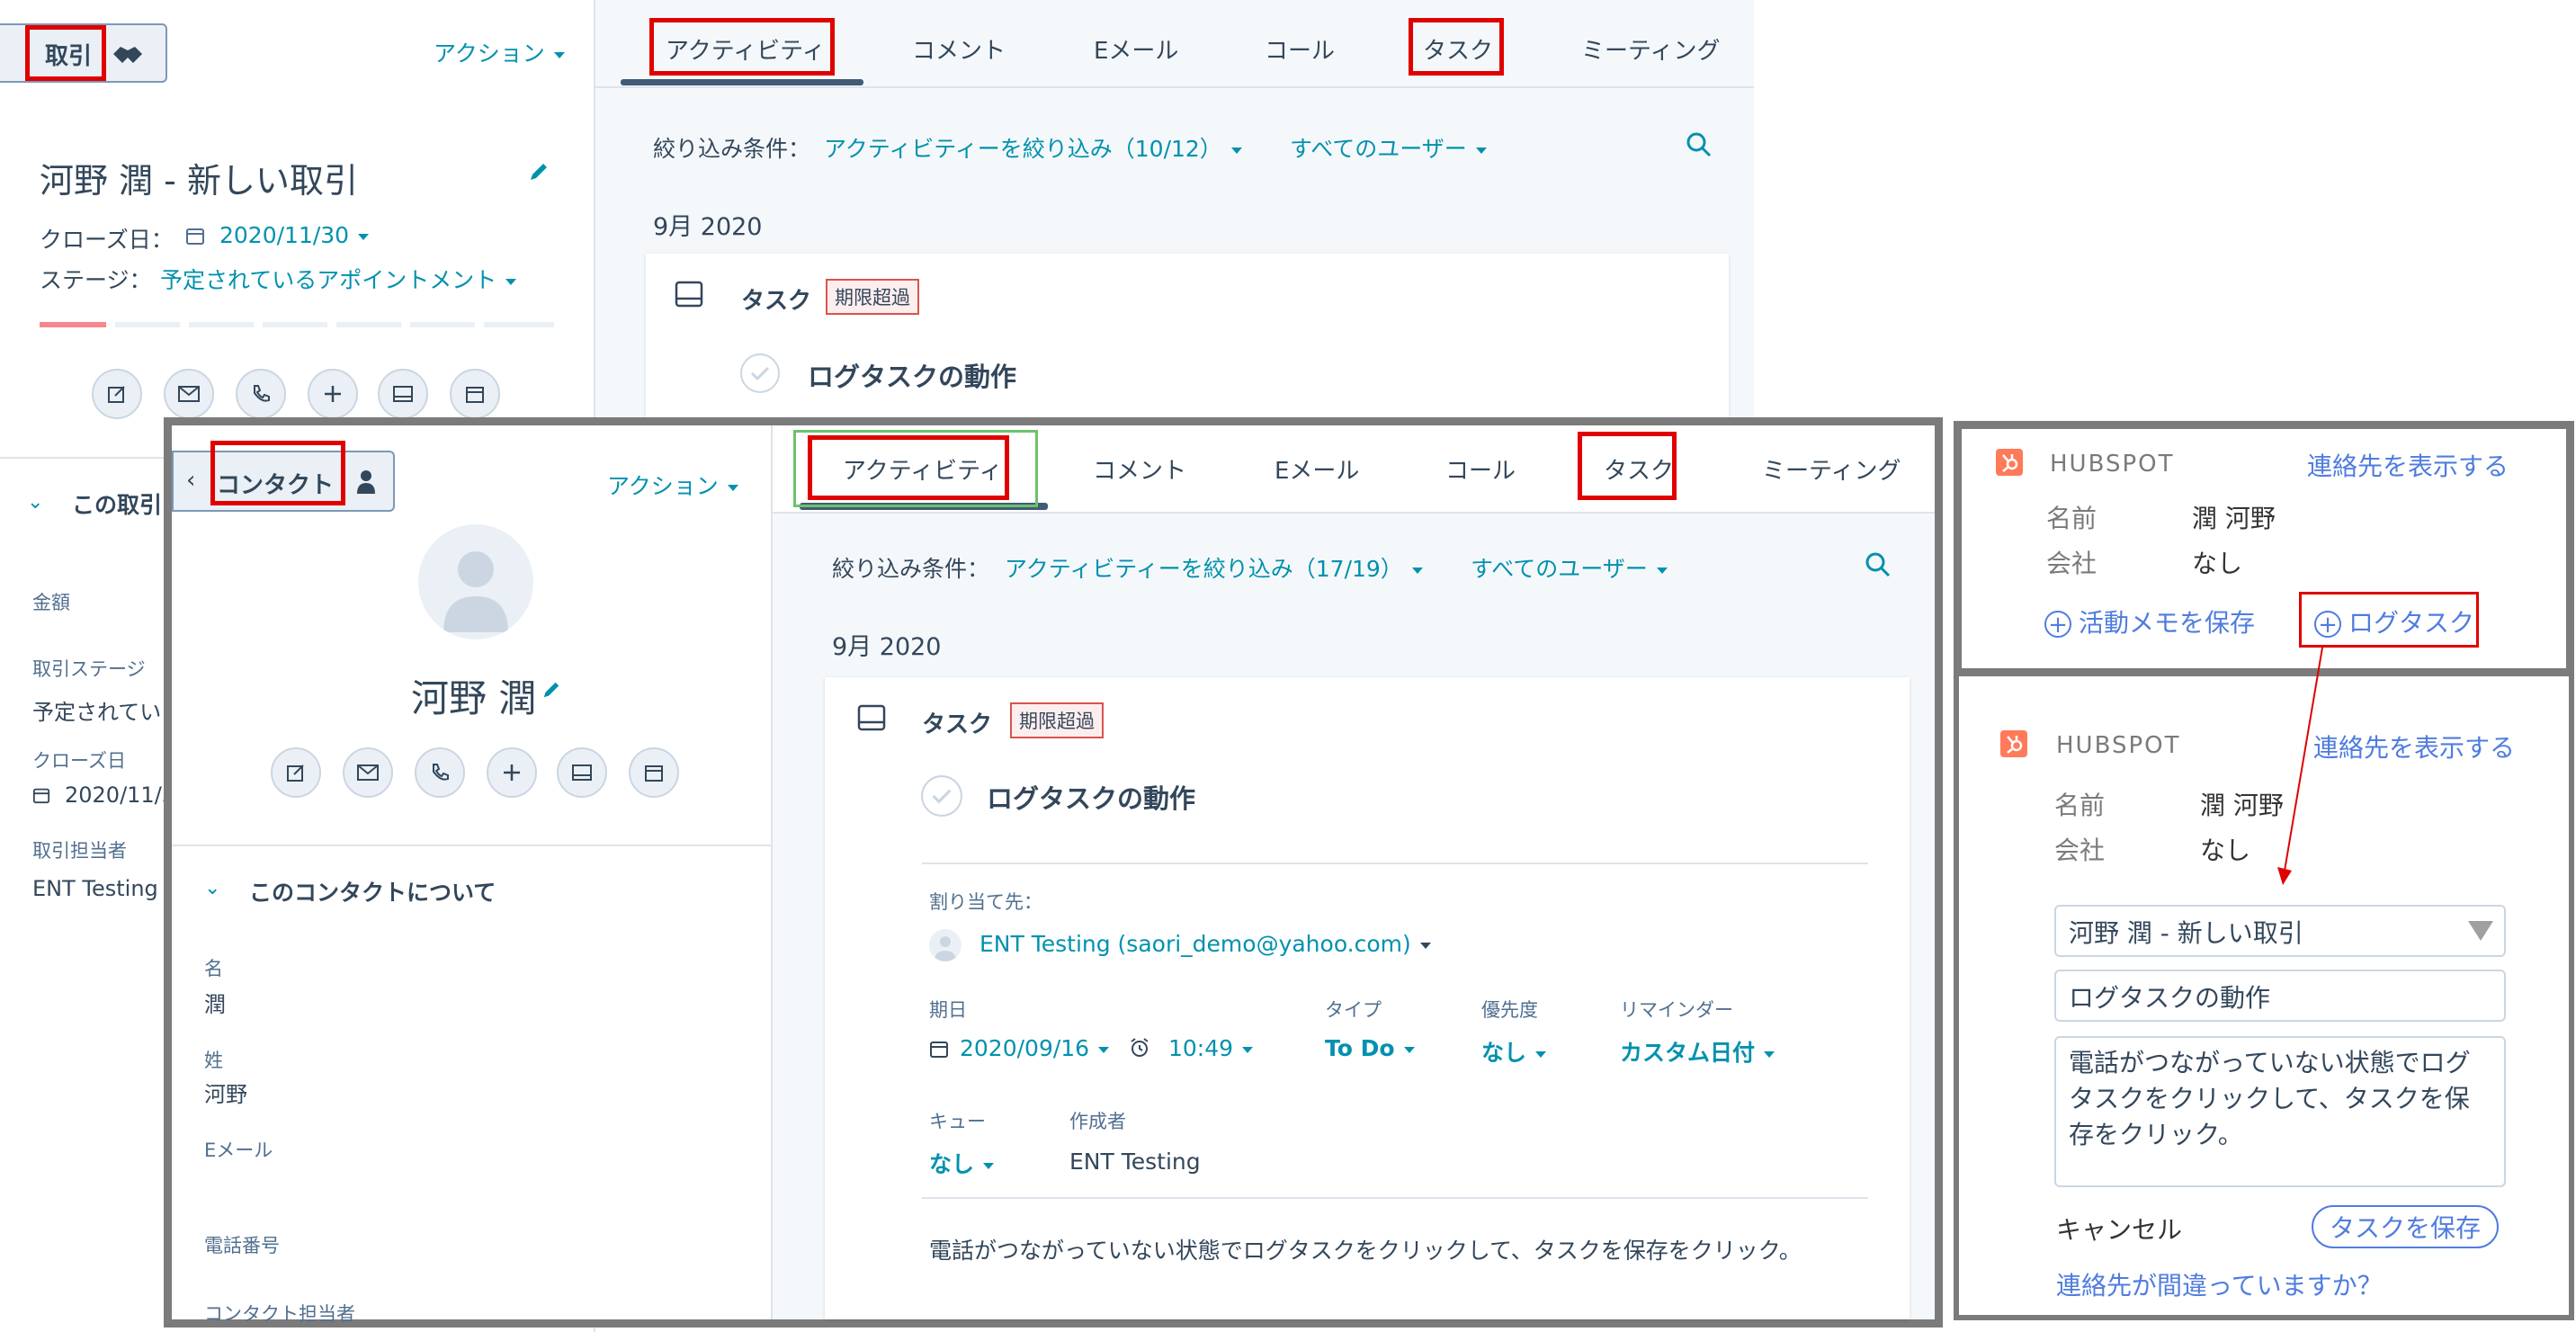  Describe the element at coordinates (732, 149) in the screenshot. I see `filter-label: 絞り込み条件：` at that location.